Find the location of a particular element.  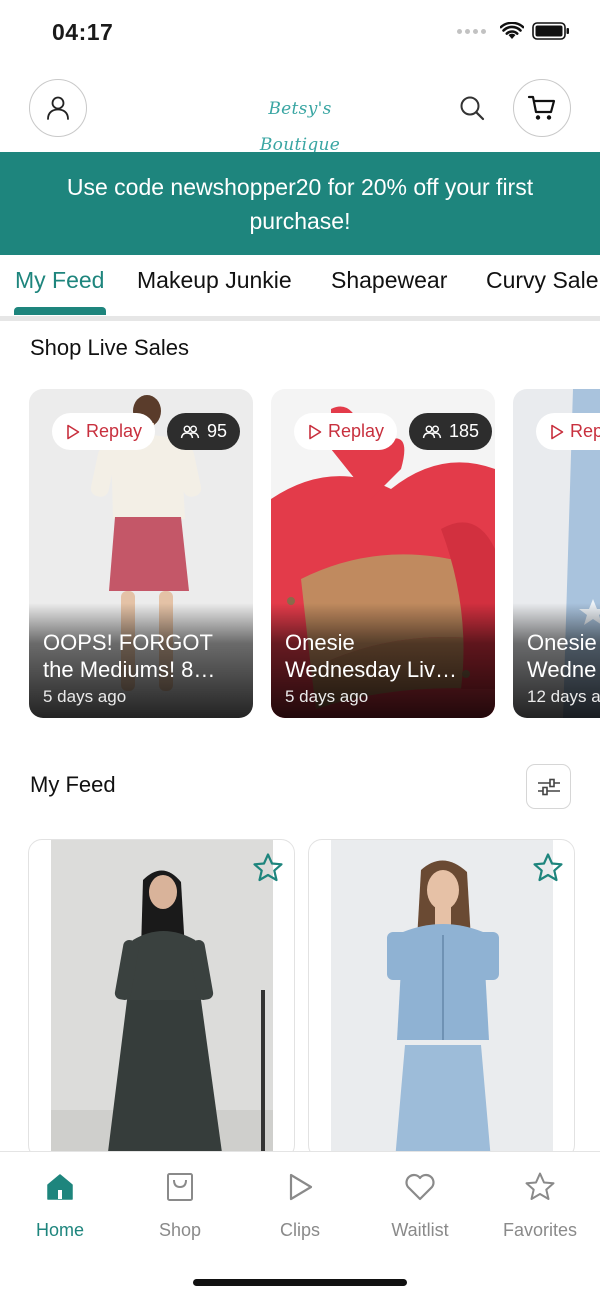

status-bar: 04:17 is located at coordinates (300, 33).